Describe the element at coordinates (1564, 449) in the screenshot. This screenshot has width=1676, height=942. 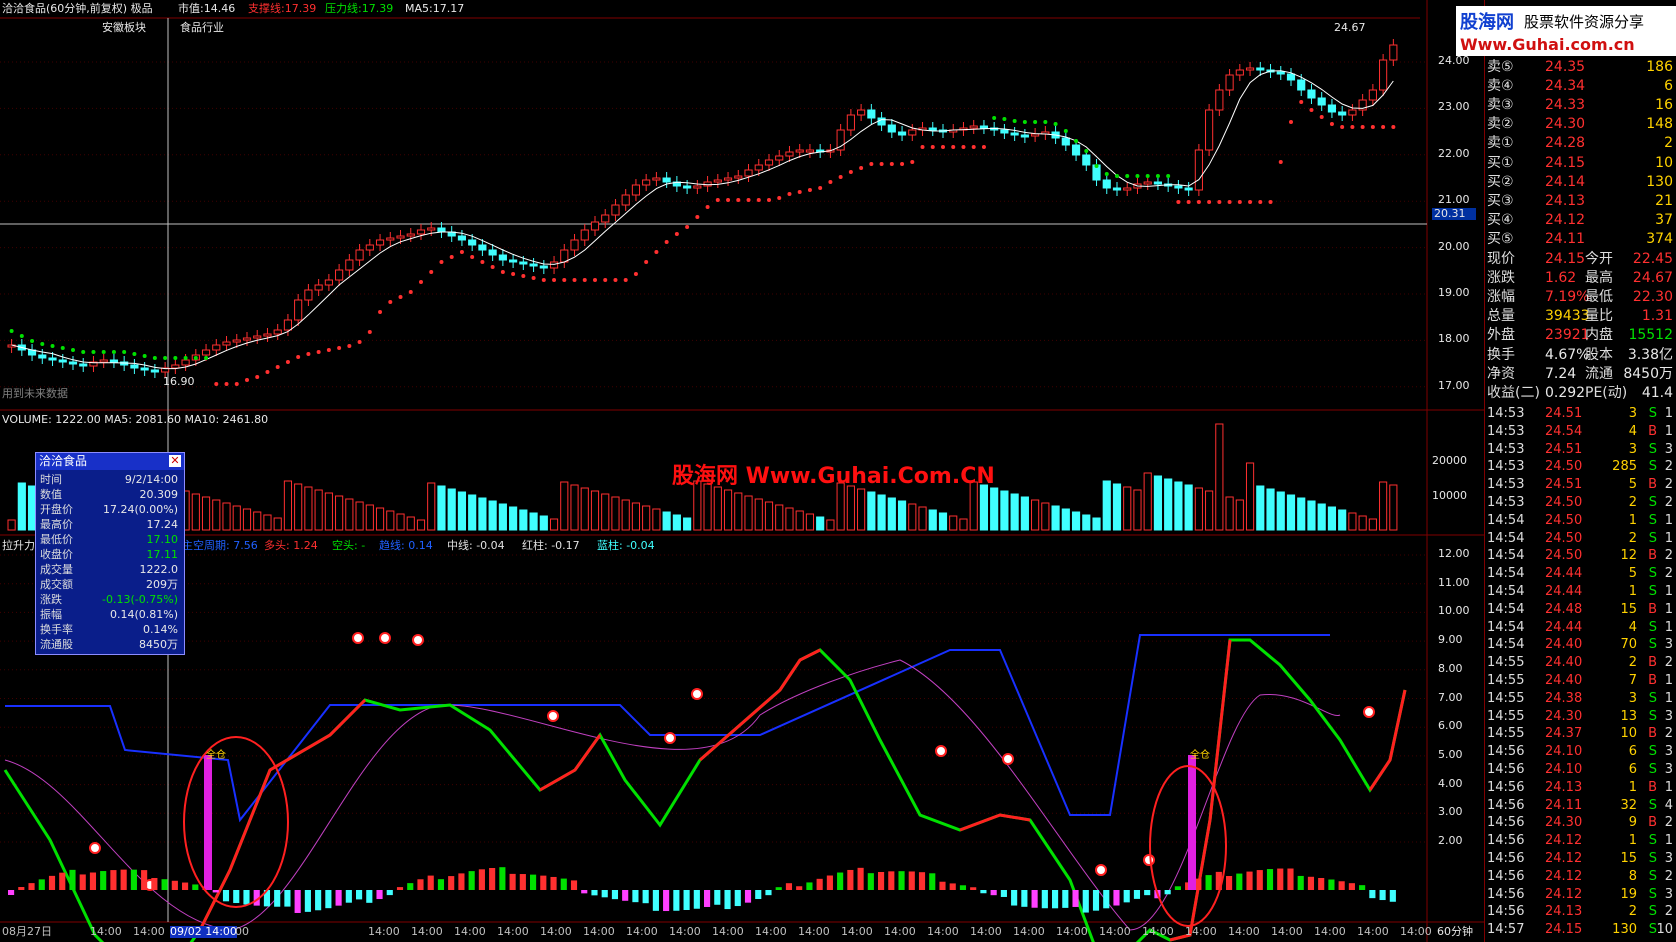
I see `tick-price: 24.51` at that location.